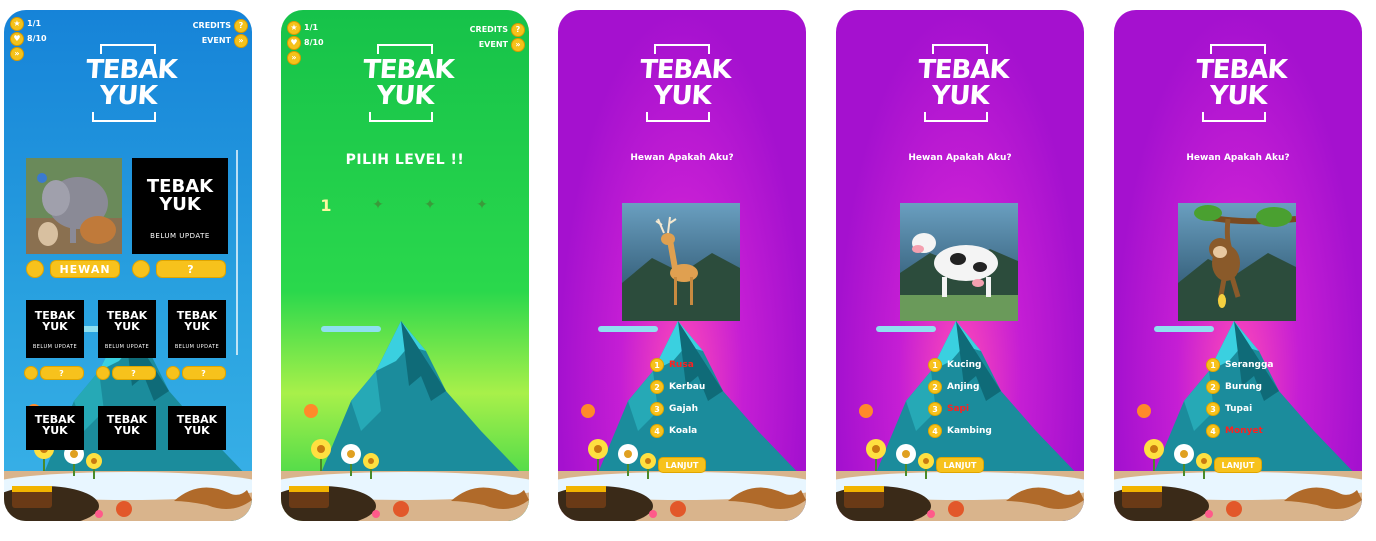  I want to click on answer-option-4: 4 Koala, so click(677, 431).